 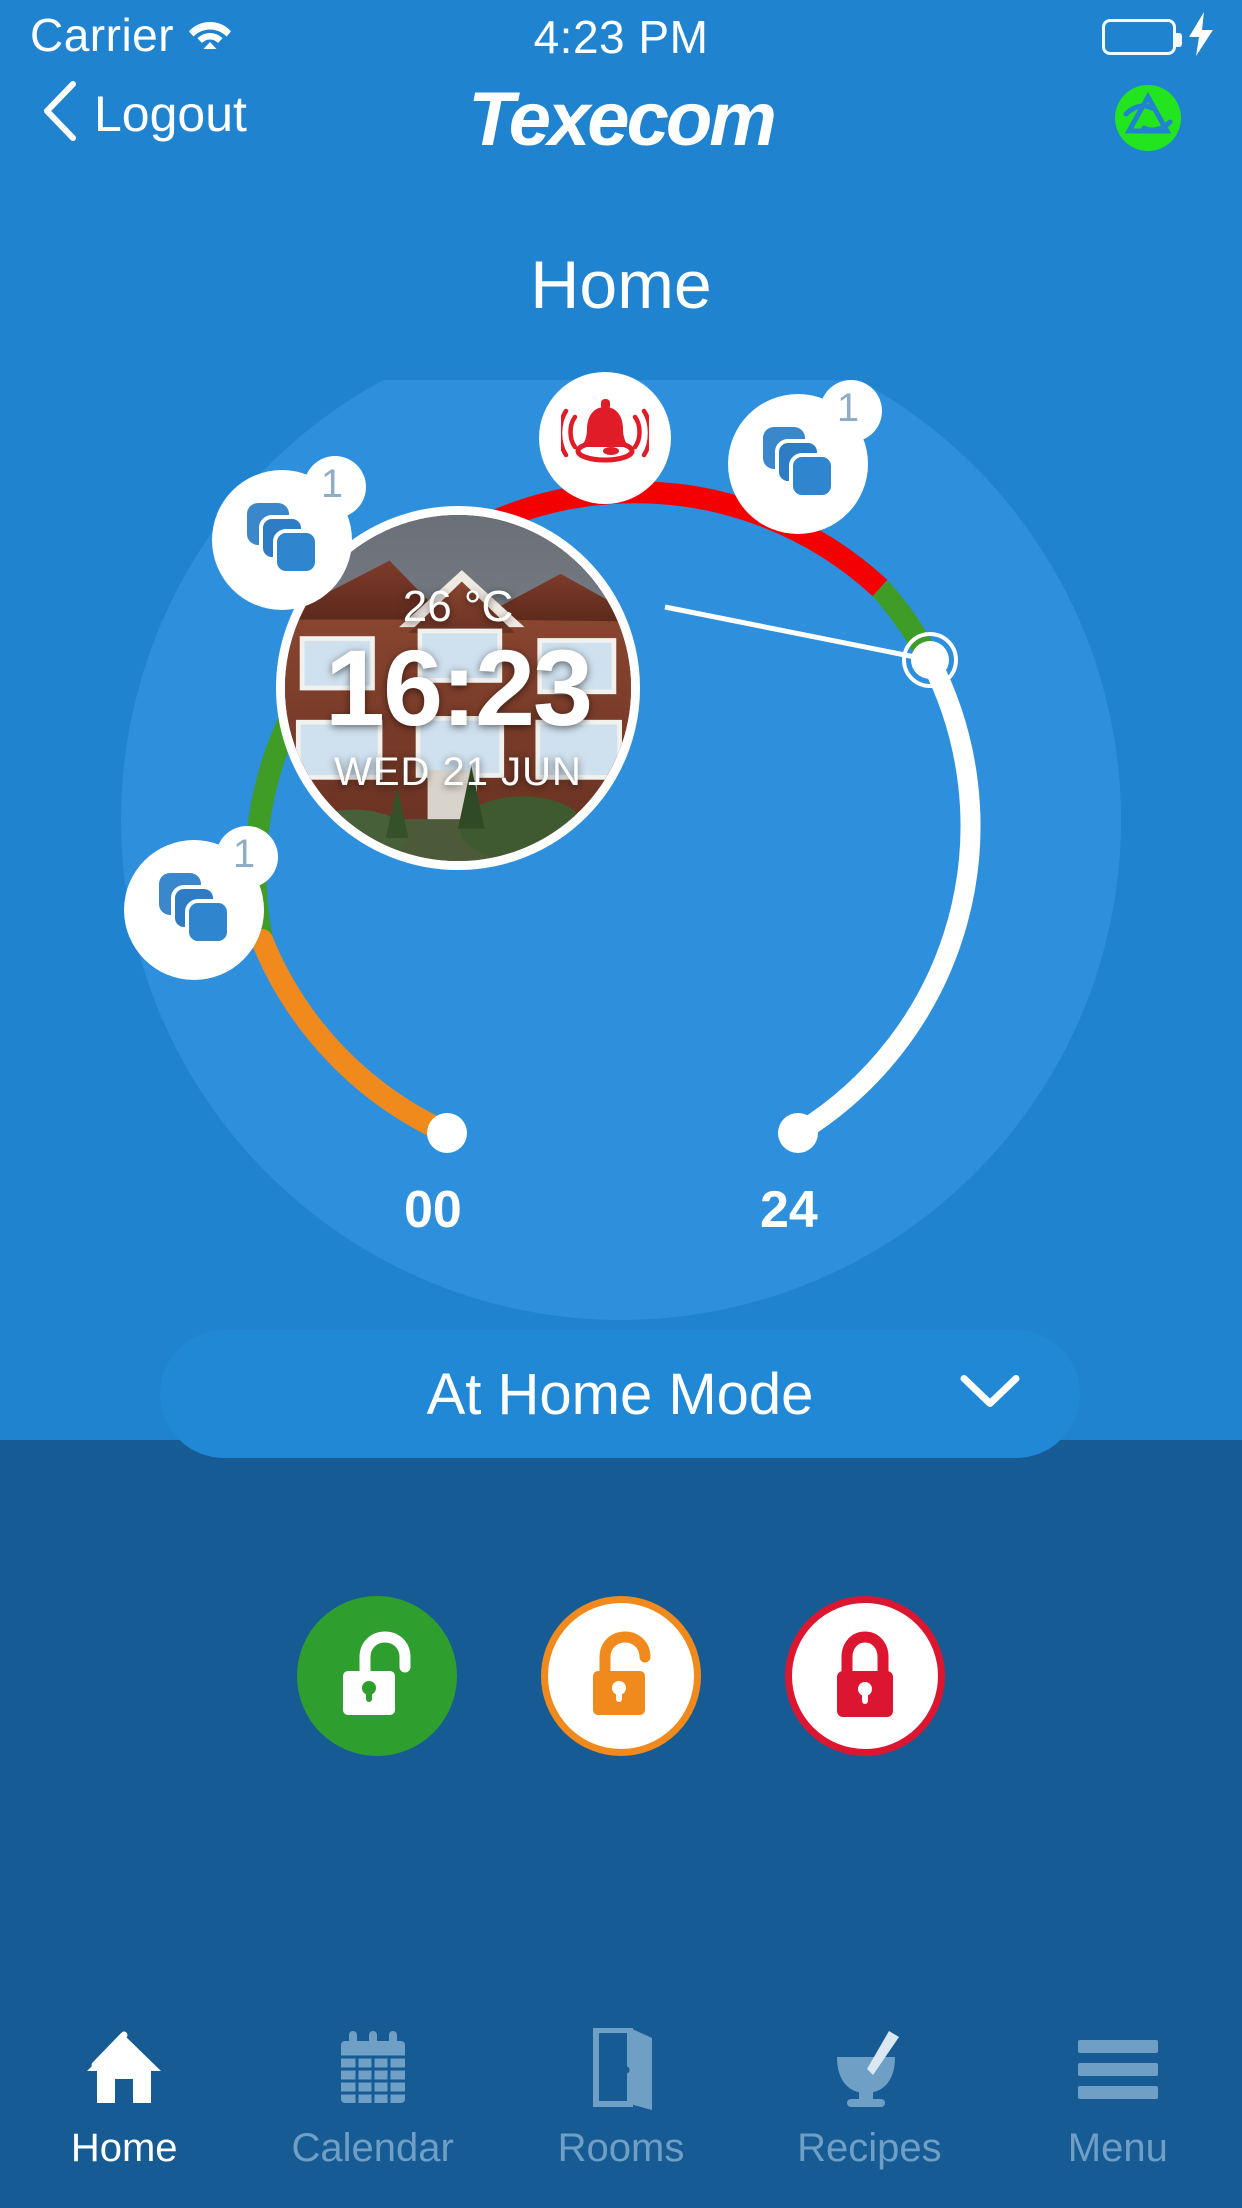 I want to click on arm-button-group, so click(x=621, y=1676).